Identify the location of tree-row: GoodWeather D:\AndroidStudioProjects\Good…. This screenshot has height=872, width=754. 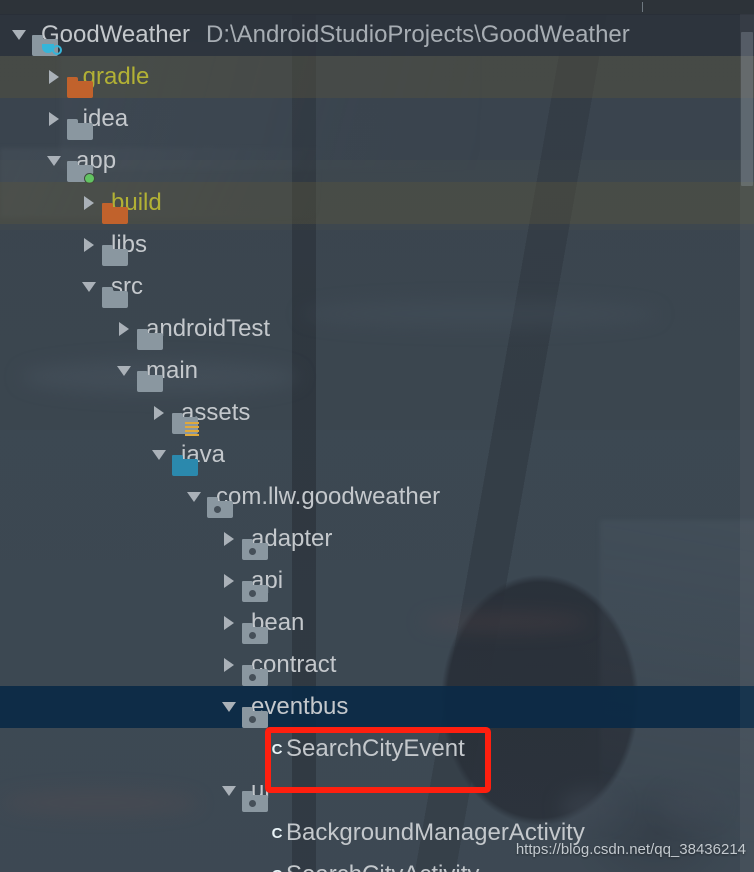
(377, 35).